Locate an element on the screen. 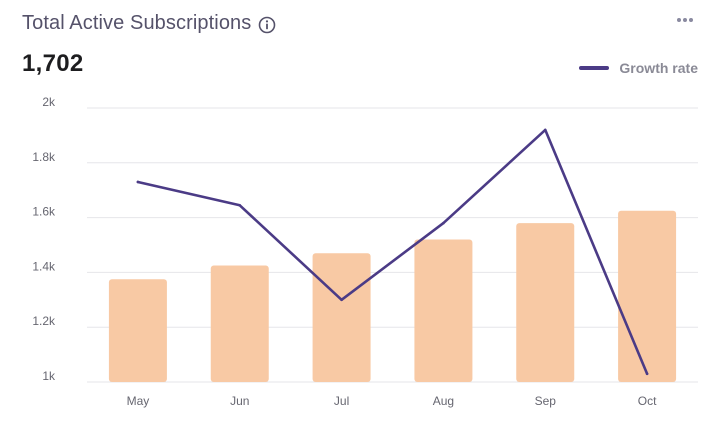 The height and width of the screenshot is (425, 720). y-tick-label: 1.2k is located at coordinates (44, 321).